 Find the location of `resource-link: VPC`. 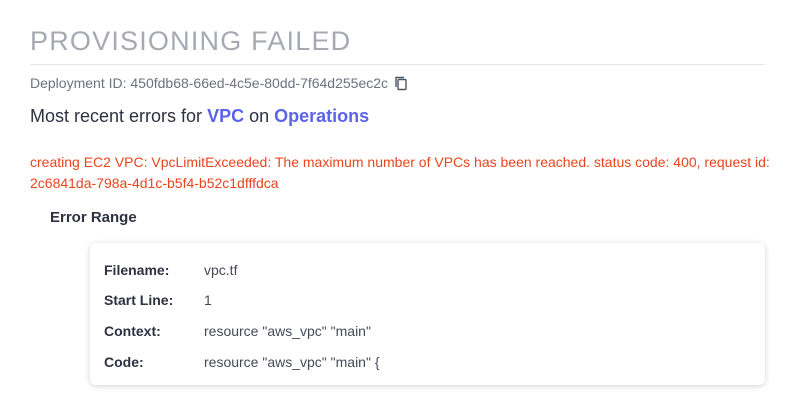

resource-link: VPC is located at coordinates (225, 116).